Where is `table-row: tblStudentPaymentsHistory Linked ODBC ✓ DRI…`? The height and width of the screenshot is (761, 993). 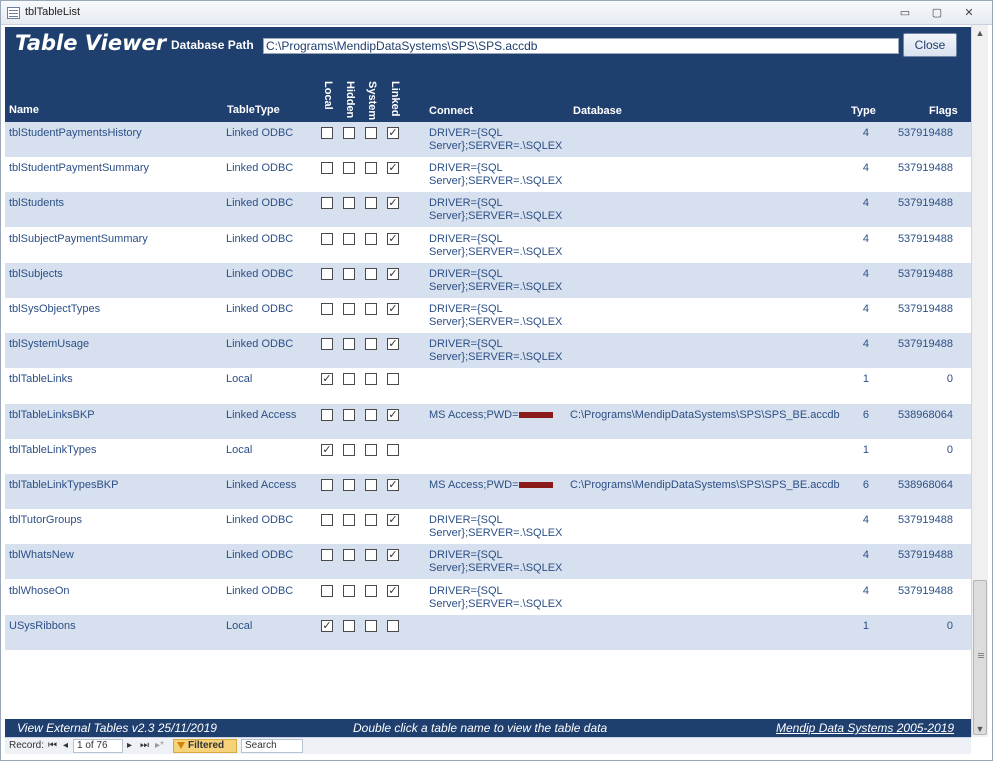 table-row: tblStudentPaymentsHistory Linked ODBC ✓ DRI… is located at coordinates (488, 139).